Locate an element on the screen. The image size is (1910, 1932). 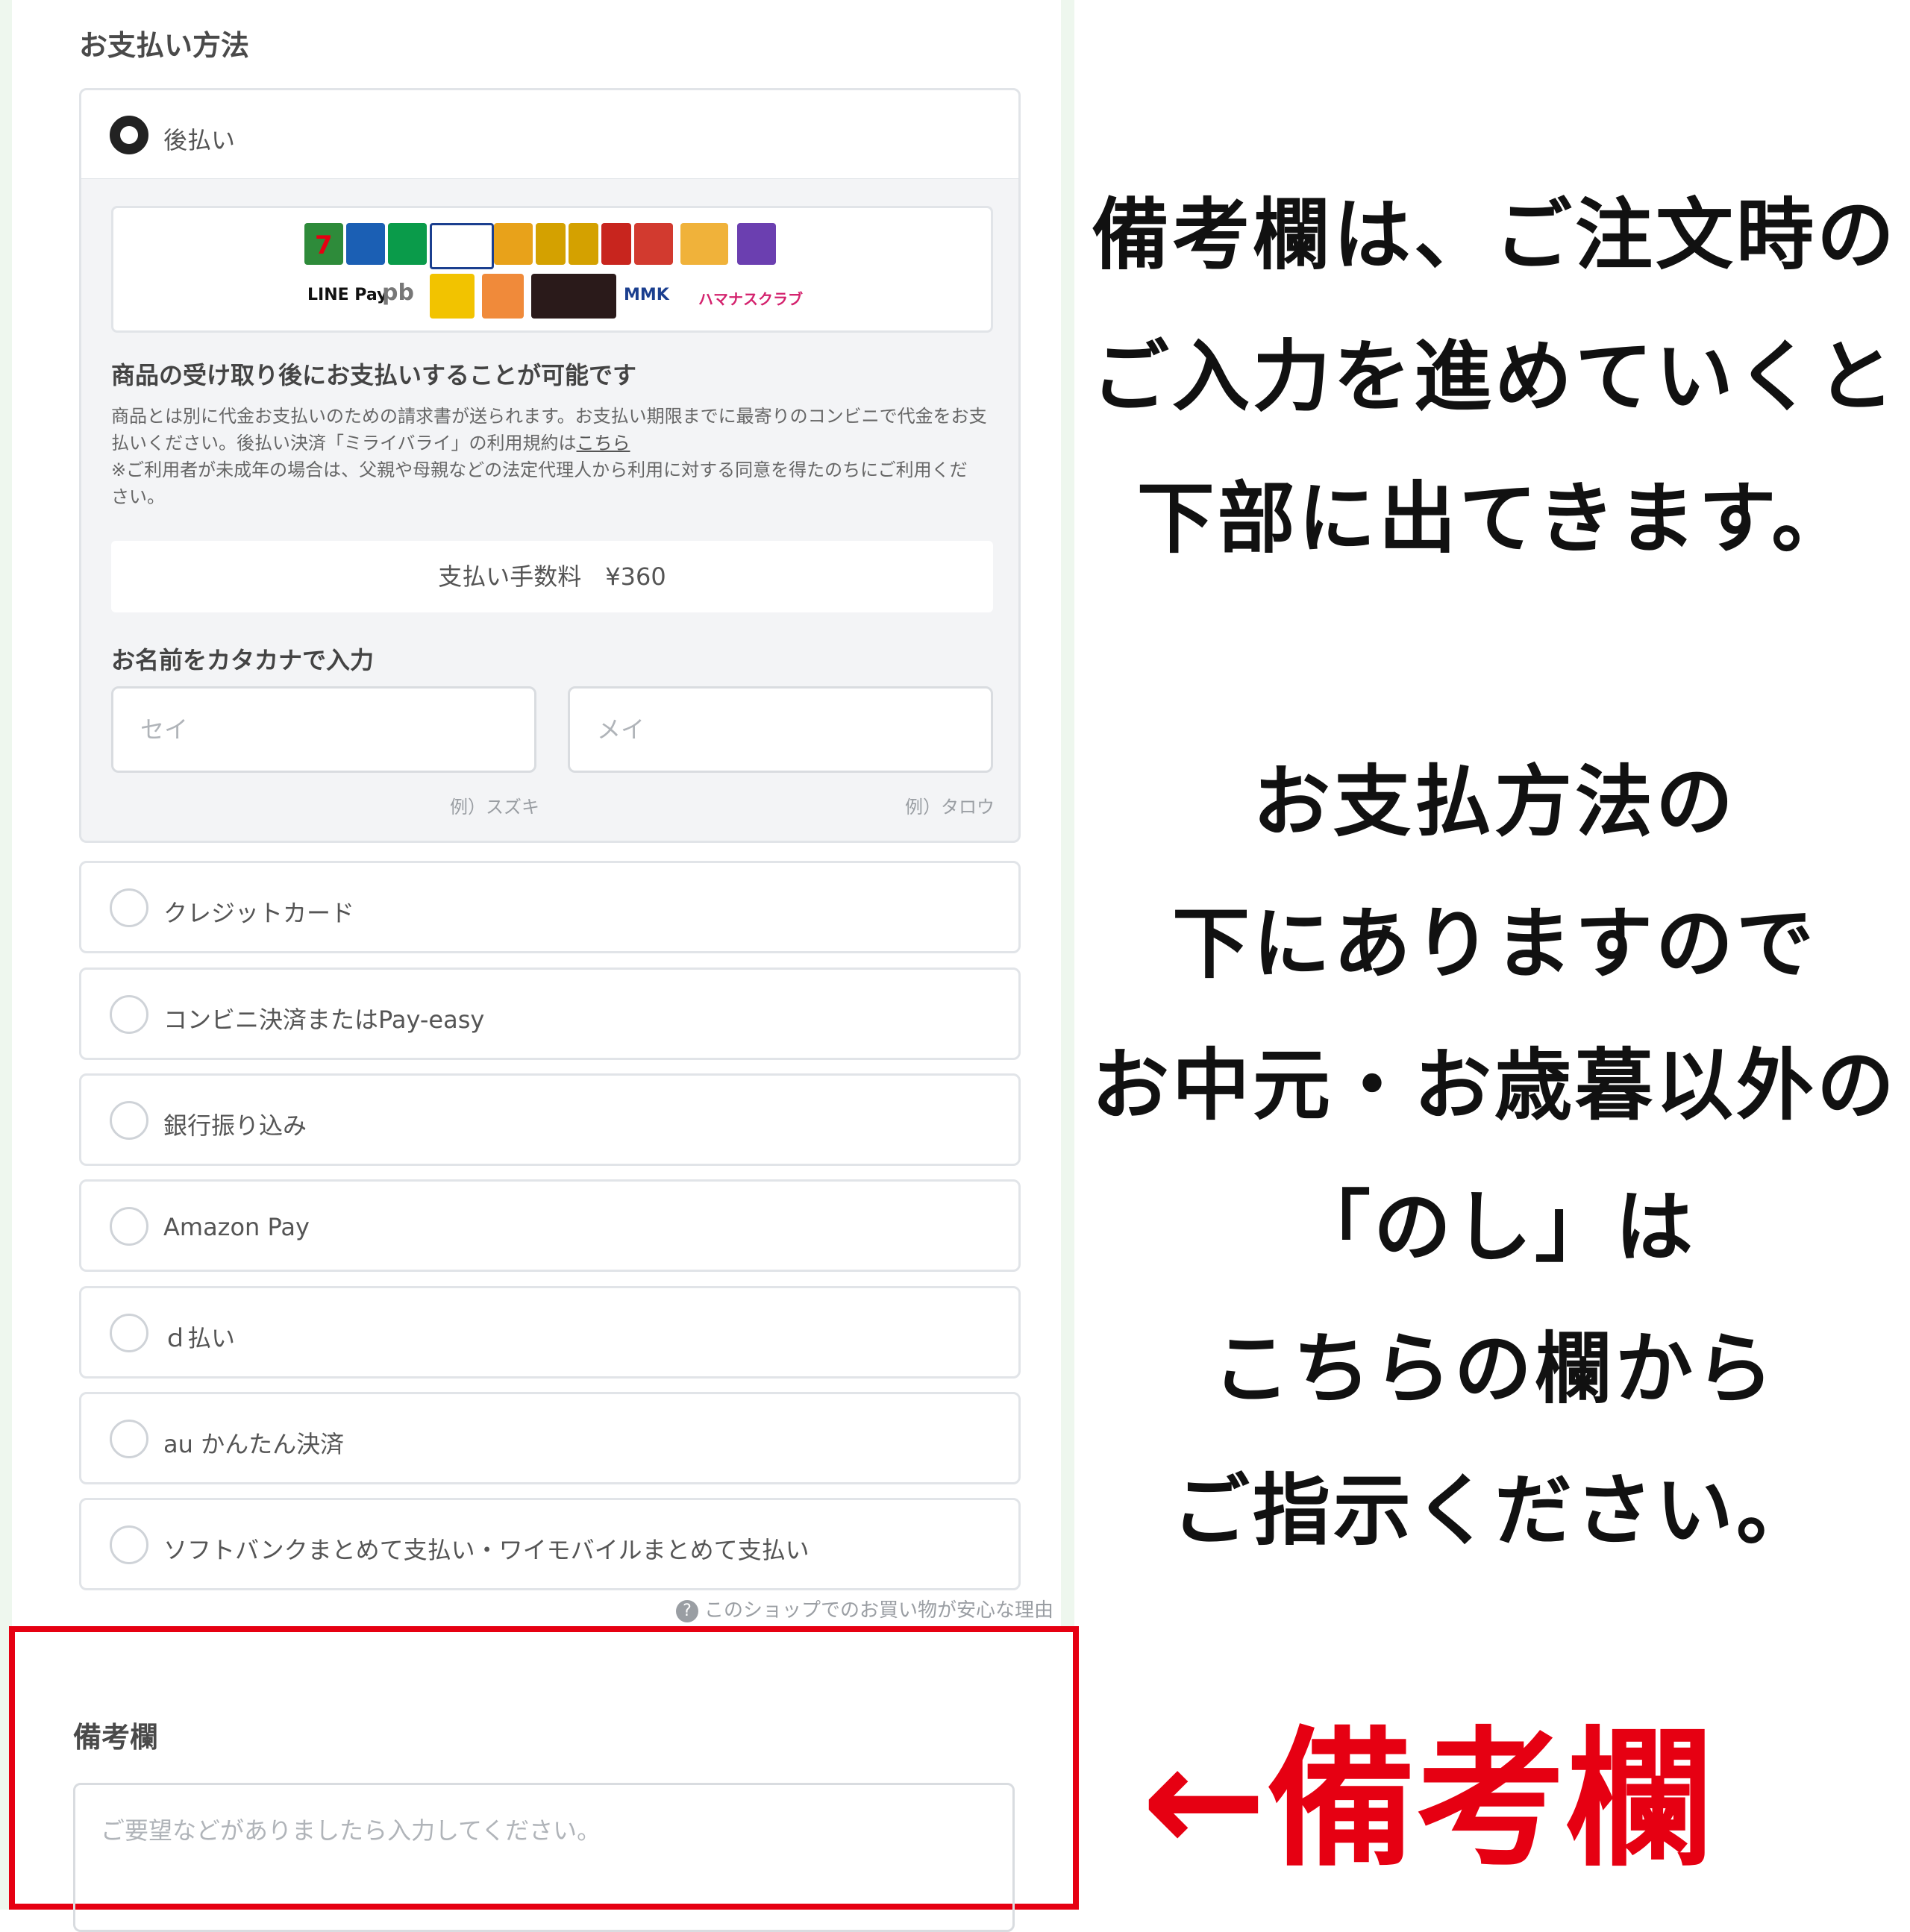
memo-title: 備考欄 is located at coordinates (116, 1737).